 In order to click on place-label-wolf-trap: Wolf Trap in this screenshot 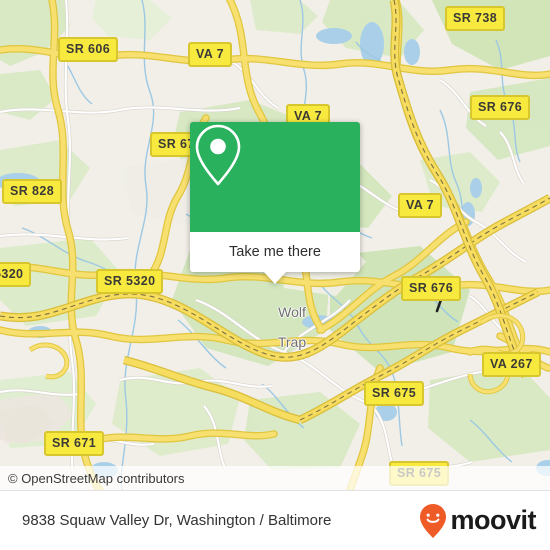, I will do `click(292, 327)`.